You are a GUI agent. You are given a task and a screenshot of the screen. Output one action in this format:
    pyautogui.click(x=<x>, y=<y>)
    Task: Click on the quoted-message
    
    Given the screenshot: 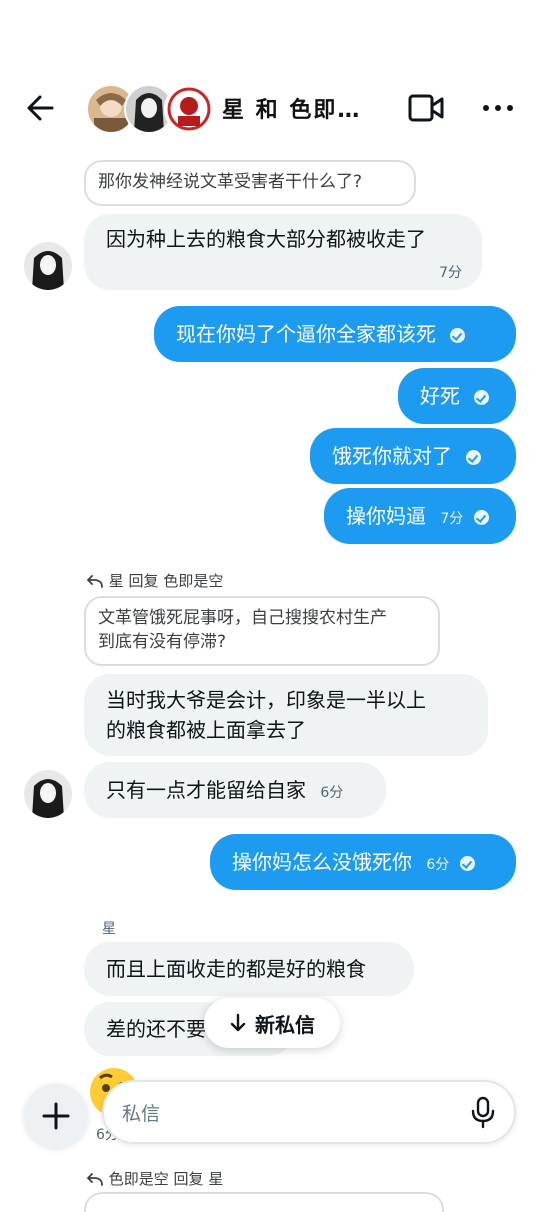 What is the action you would take?
    pyautogui.click(x=264, y=1202)
    